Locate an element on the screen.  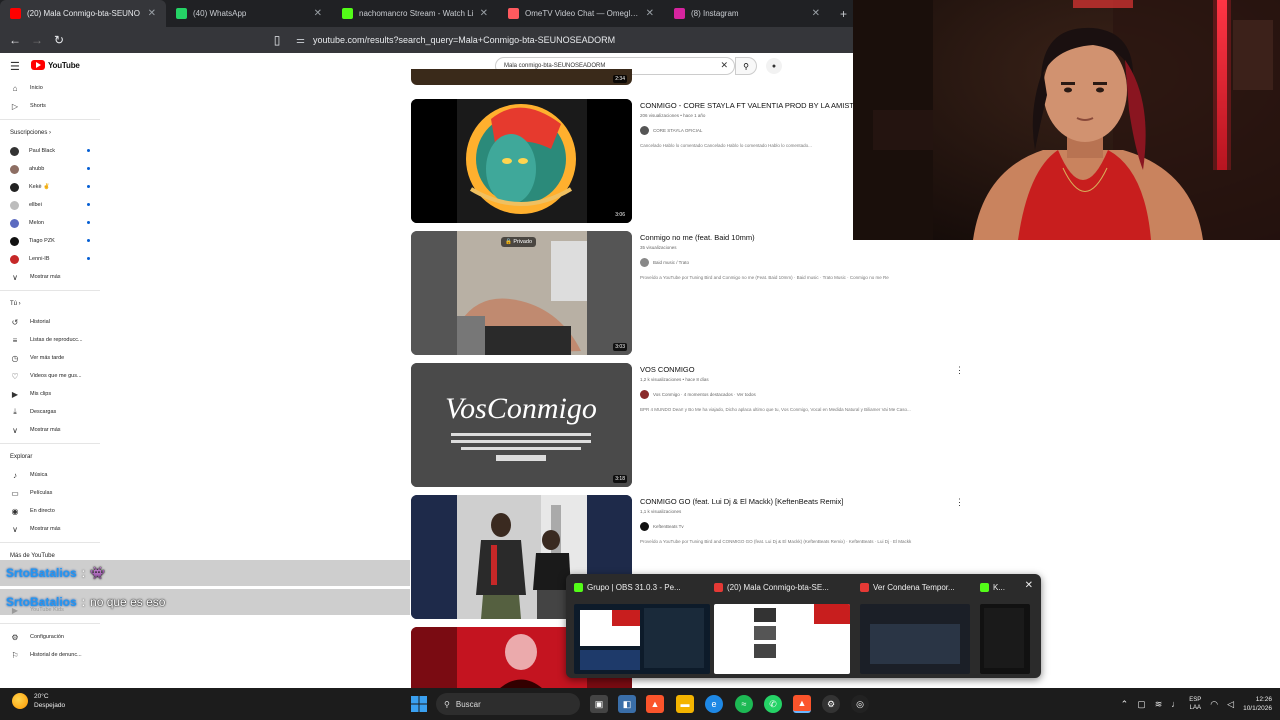
clock: 12:26 10/1/2026 is located at coordinates (1257, 704).